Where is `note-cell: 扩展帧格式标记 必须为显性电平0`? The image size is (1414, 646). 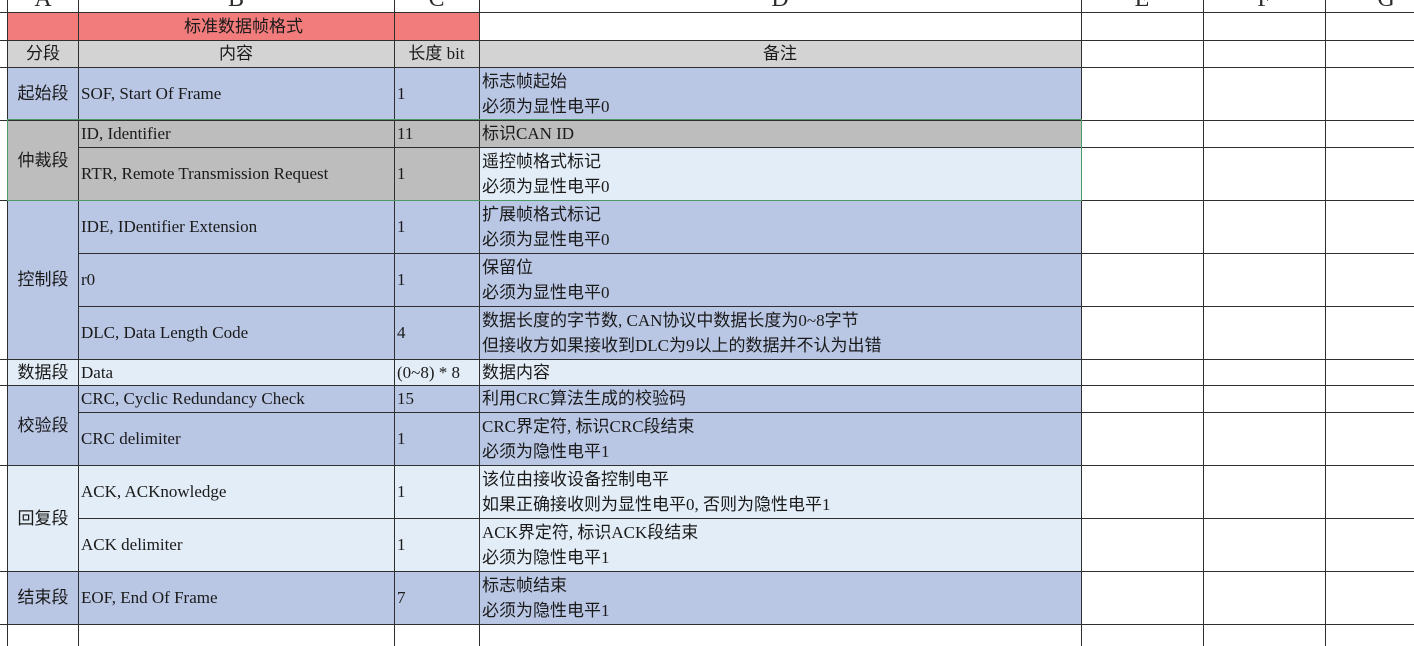 note-cell: 扩展帧格式标记 必须为显性电平0 is located at coordinates (780, 226).